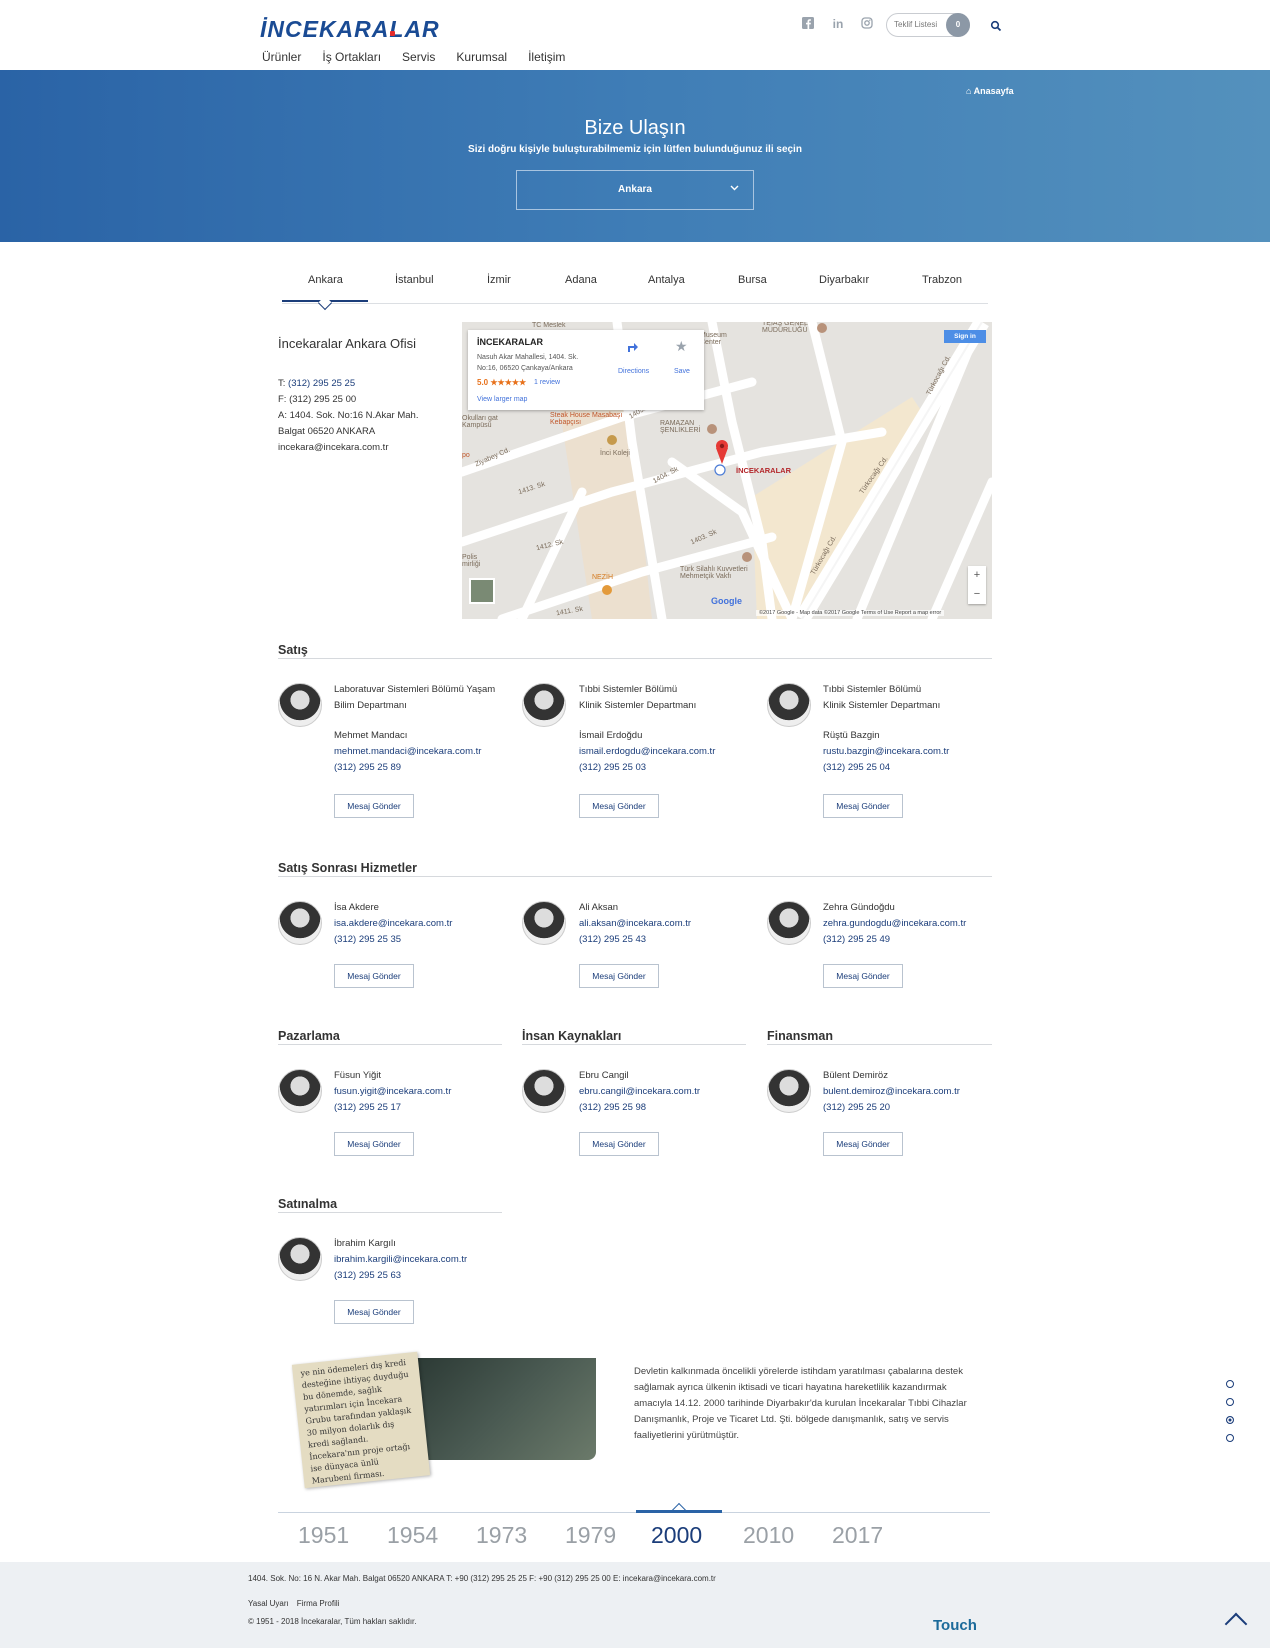 The image size is (1270, 1648). Describe the element at coordinates (886, 752) in the screenshot. I see `contact-email: rustu.bazgin@incekara.com.tr` at that location.